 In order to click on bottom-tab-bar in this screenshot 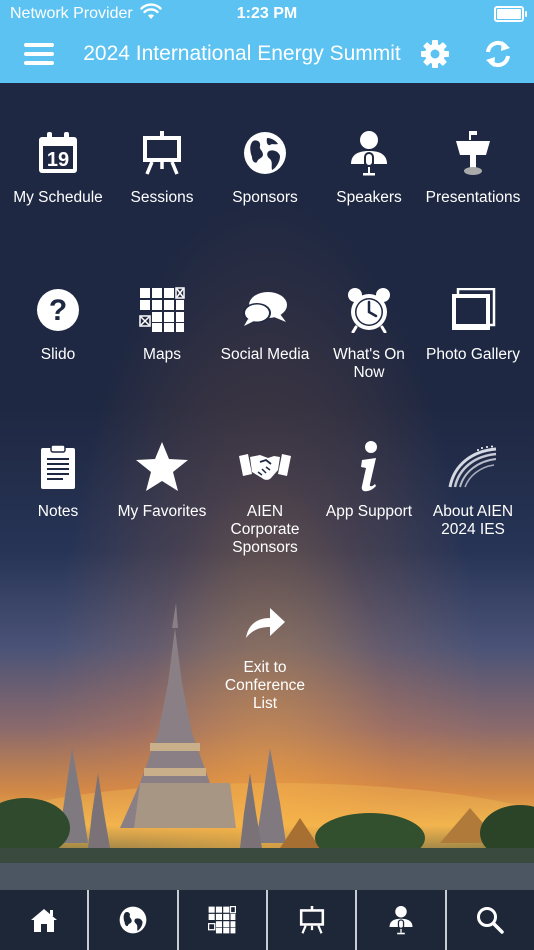, I will do `click(267, 920)`.